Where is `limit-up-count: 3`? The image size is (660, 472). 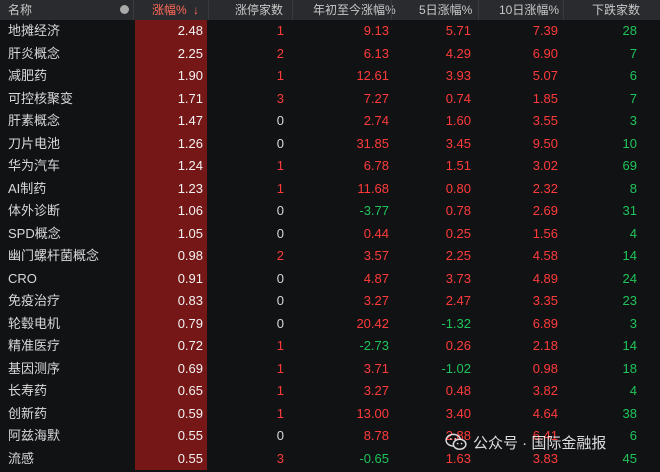
limit-up-count: 3 is located at coordinates (280, 458).